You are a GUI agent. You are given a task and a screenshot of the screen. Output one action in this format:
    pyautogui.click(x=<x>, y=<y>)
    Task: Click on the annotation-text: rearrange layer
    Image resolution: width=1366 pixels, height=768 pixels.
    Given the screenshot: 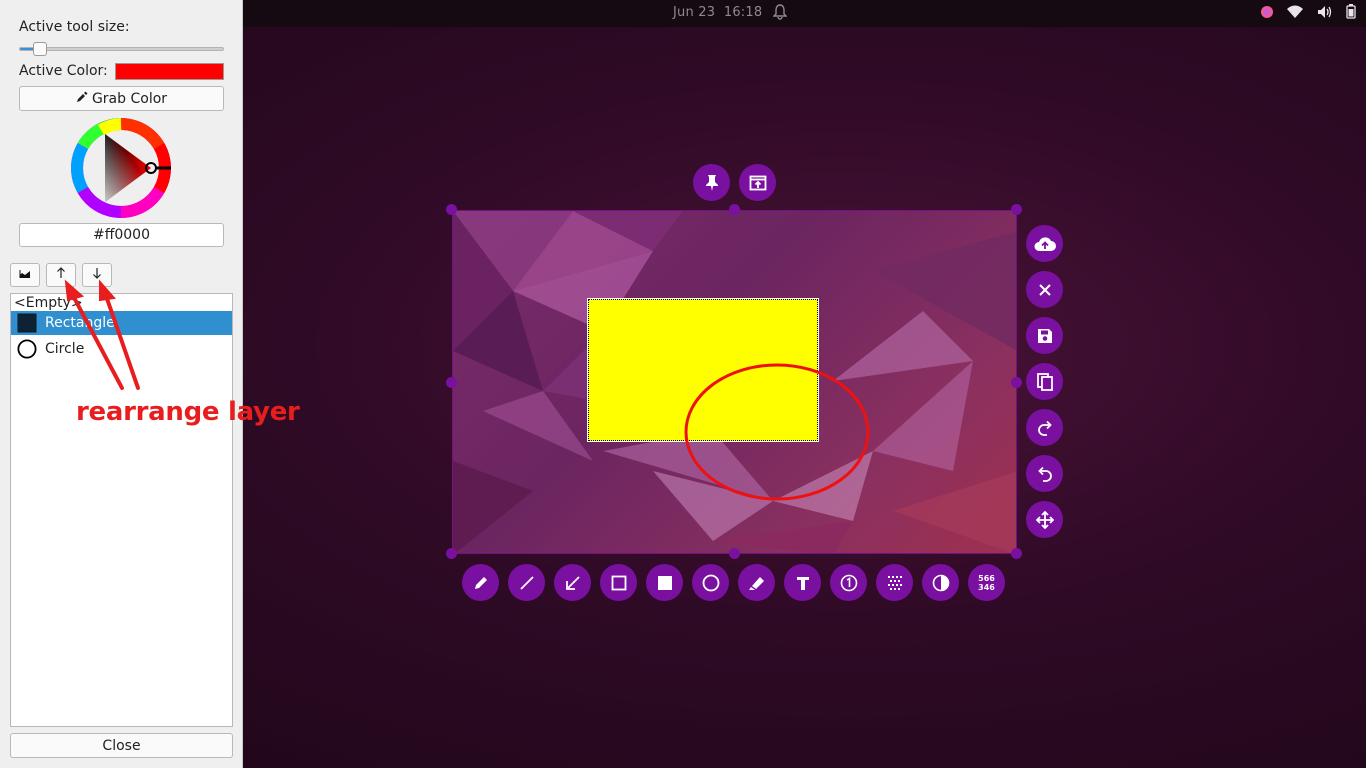 What is the action you would take?
    pyautogui.click(x=188, y=412)
    